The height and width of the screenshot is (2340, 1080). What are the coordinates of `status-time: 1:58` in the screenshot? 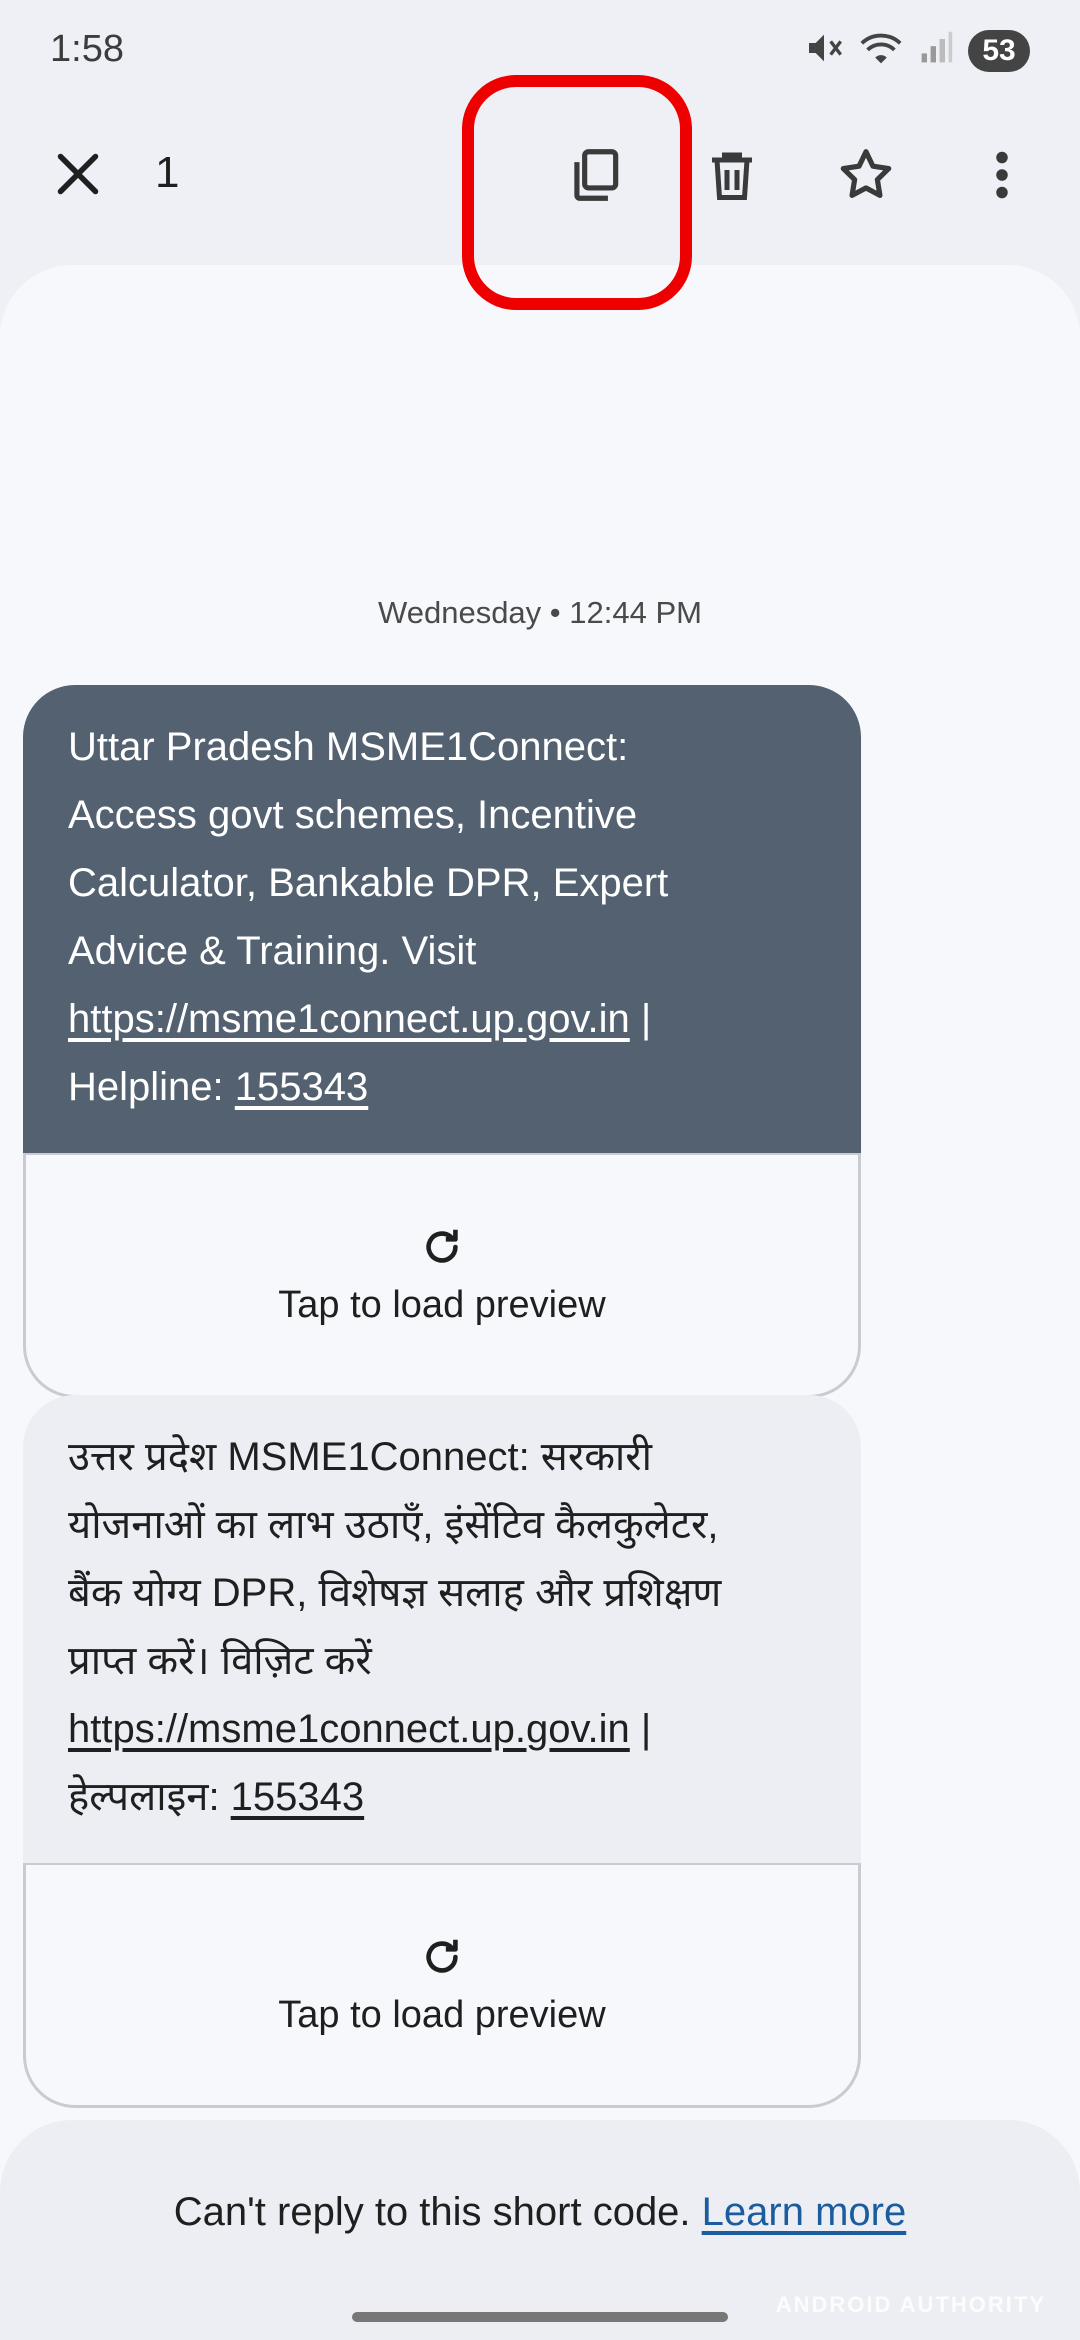 It's located at (87, 49).